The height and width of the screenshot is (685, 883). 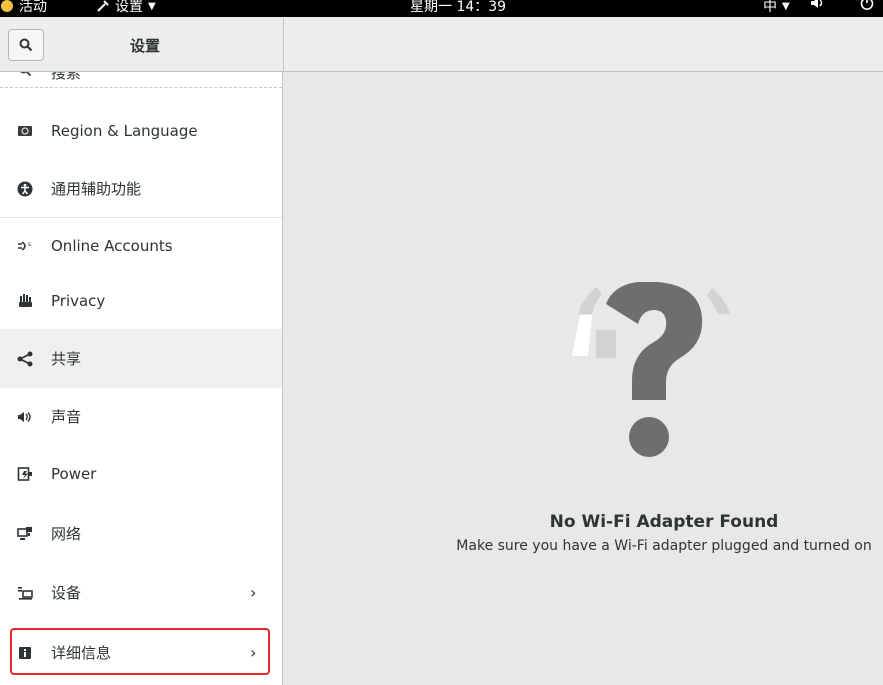 I want to click on power-battery-icon, so click(x=25, y=474).